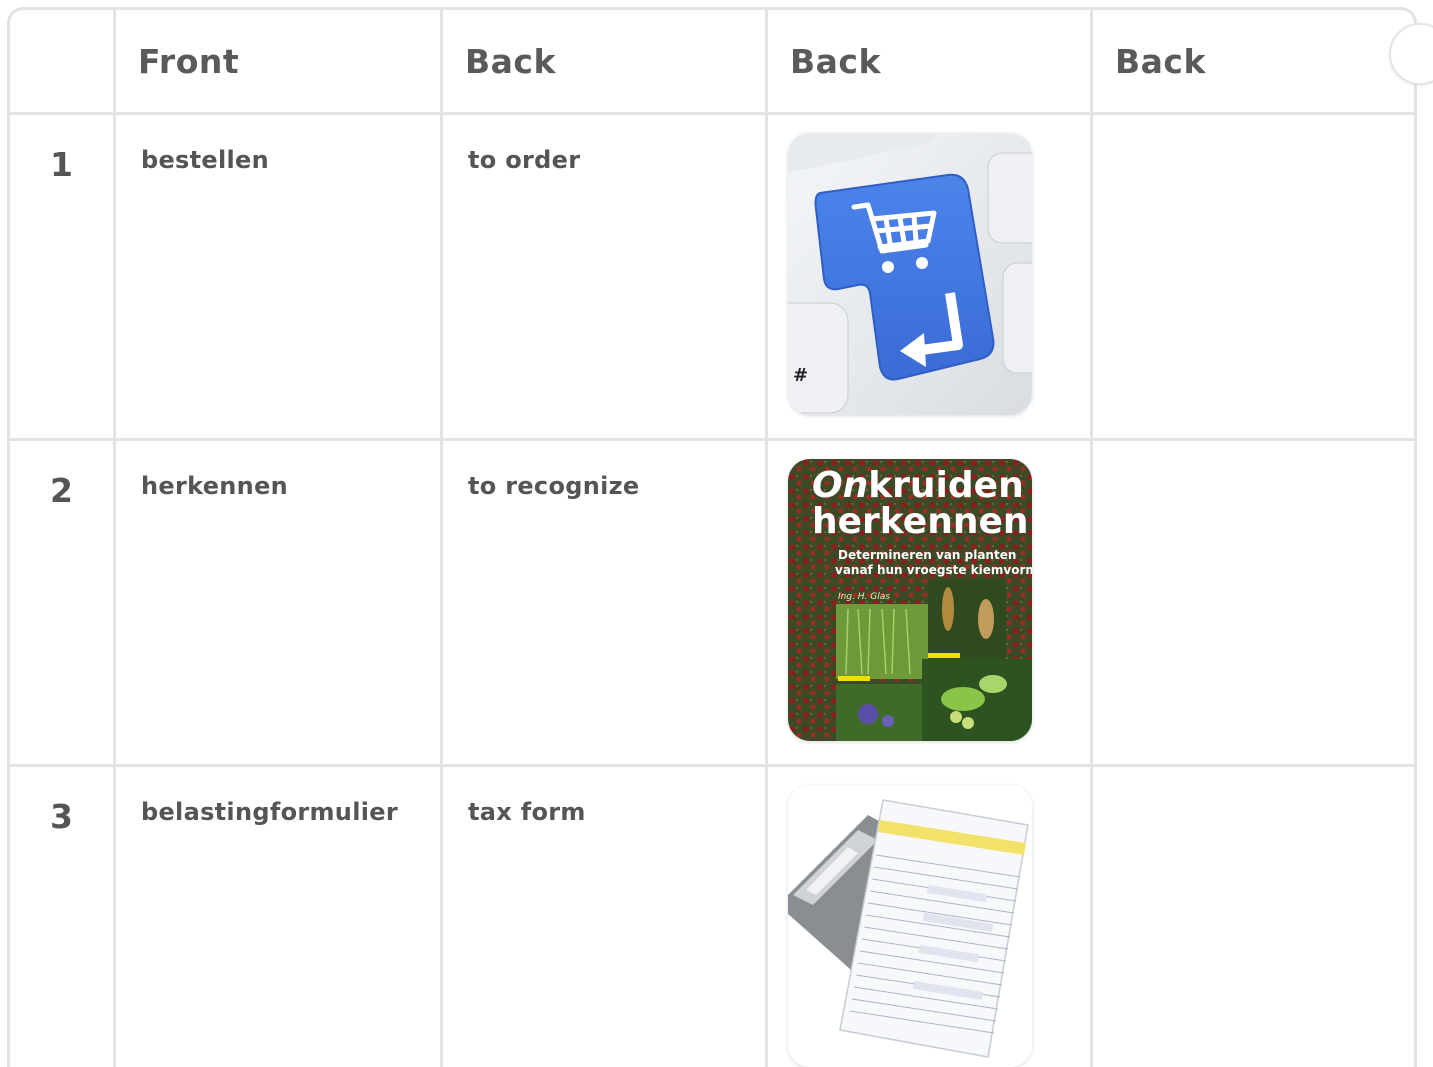 This screenshot has height=1067, width=1433. I want to click on front-cell: belastingformulier, so click(278, 916).